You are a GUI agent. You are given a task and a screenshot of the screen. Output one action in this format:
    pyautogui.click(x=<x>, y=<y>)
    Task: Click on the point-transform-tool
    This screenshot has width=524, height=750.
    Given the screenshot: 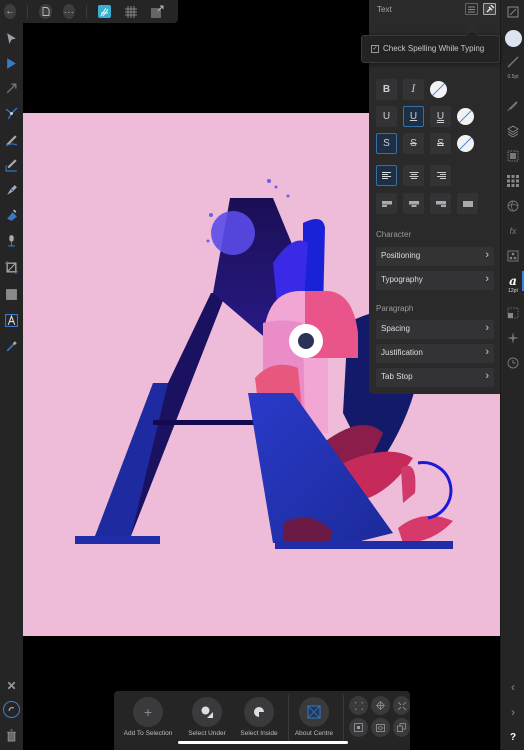 What is the action you would take?
    pyautogui.click(x=11, y=113)
    